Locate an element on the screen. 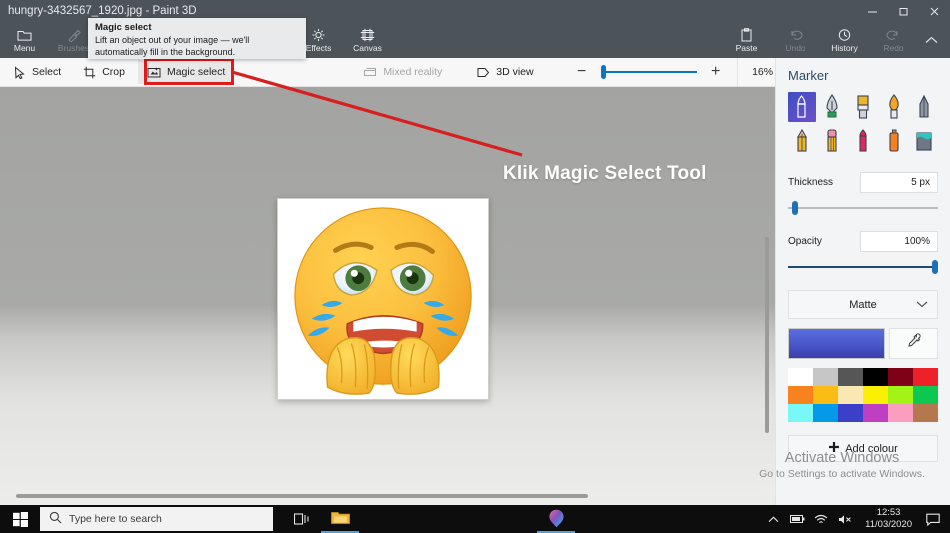 The height and width of the screenshot is (533, 950). redo-icon is located at coordinates (893, 34).